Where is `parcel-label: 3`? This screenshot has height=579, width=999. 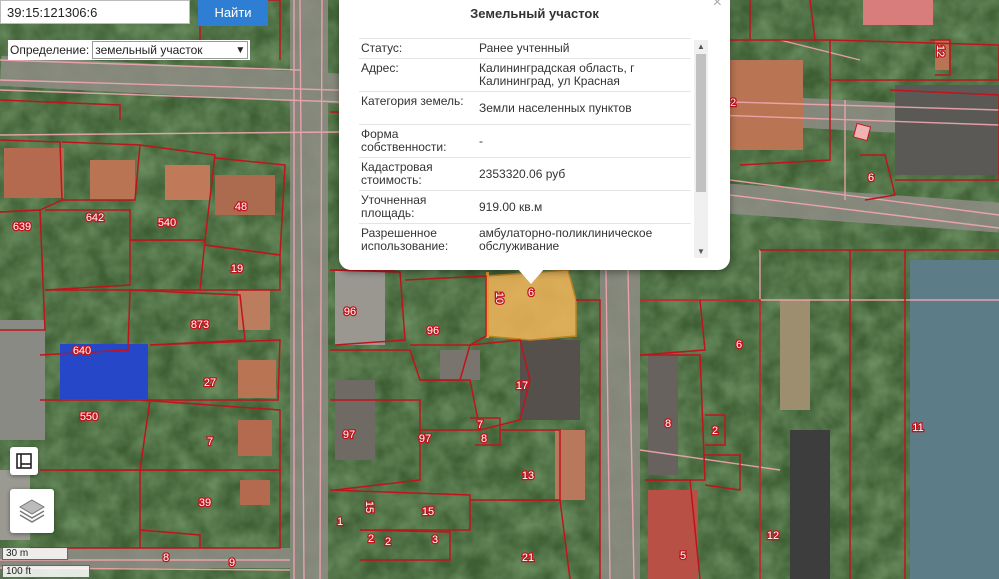
parcel-label: 3 is located at coordinates (435, 540).